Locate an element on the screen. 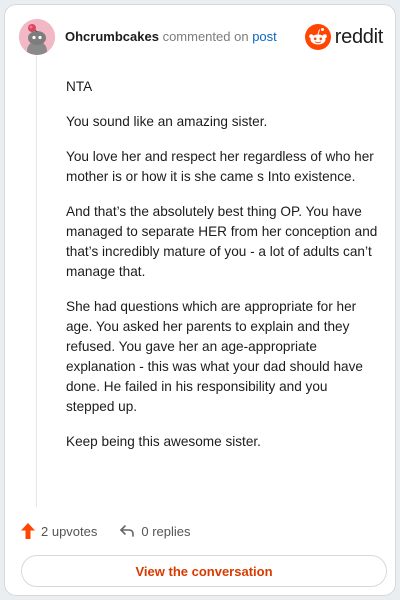  commented-on-text: commented on is located at coordinates (205, 36).